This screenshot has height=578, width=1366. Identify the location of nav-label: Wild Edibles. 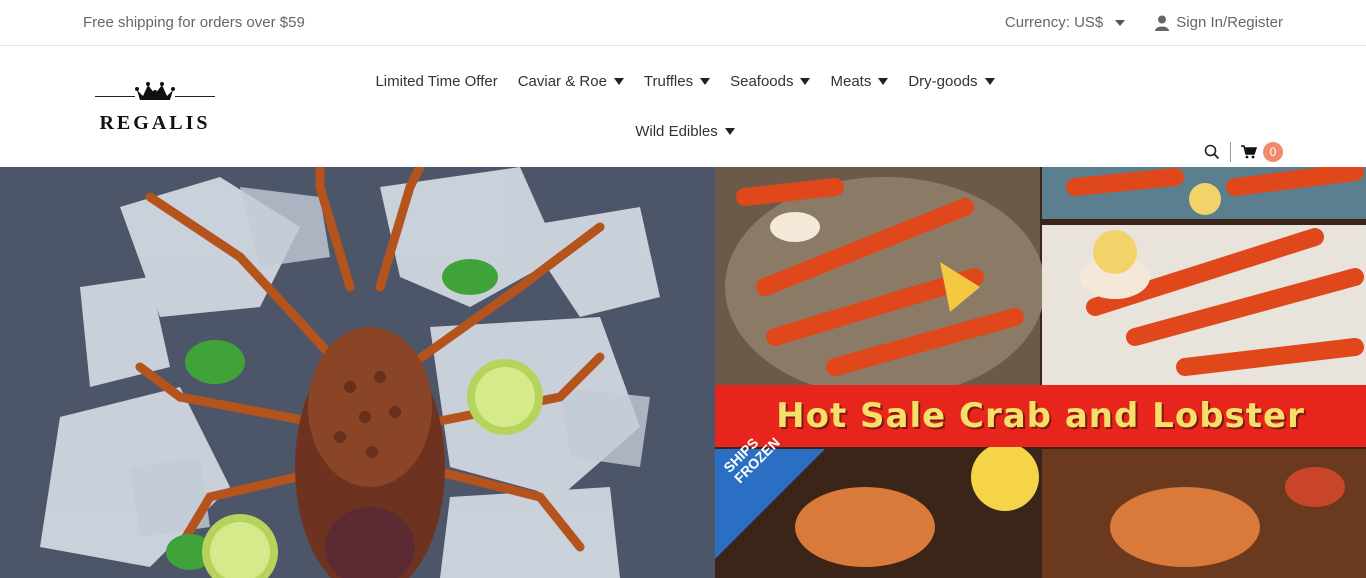
(676, 131).